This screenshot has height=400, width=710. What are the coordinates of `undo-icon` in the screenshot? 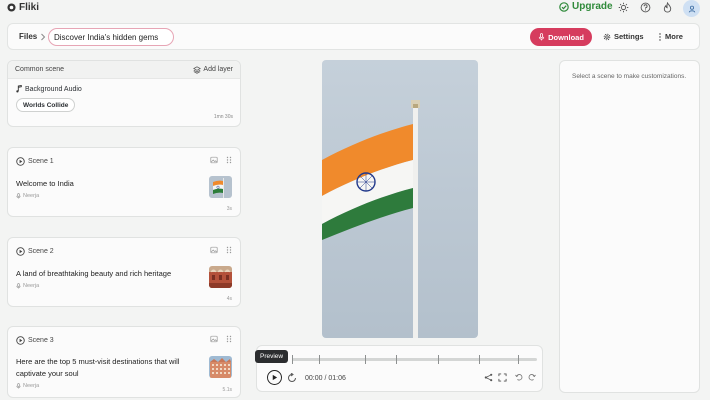 It's located at (519, 377).